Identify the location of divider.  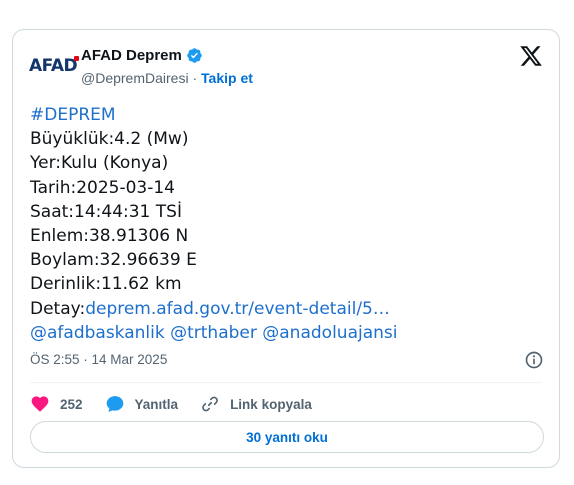
(286, 382).